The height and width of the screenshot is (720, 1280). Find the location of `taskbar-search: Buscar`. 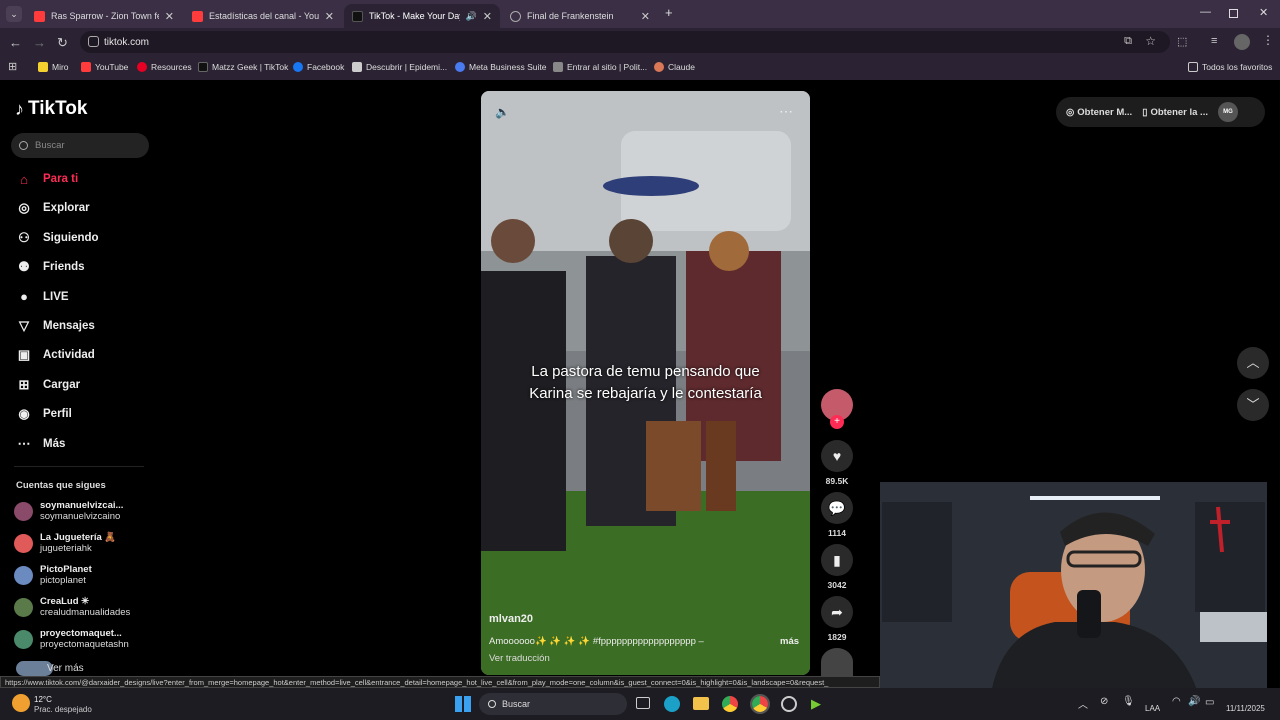

taskbar-search: Buscar is located at coordinates (553, 704).